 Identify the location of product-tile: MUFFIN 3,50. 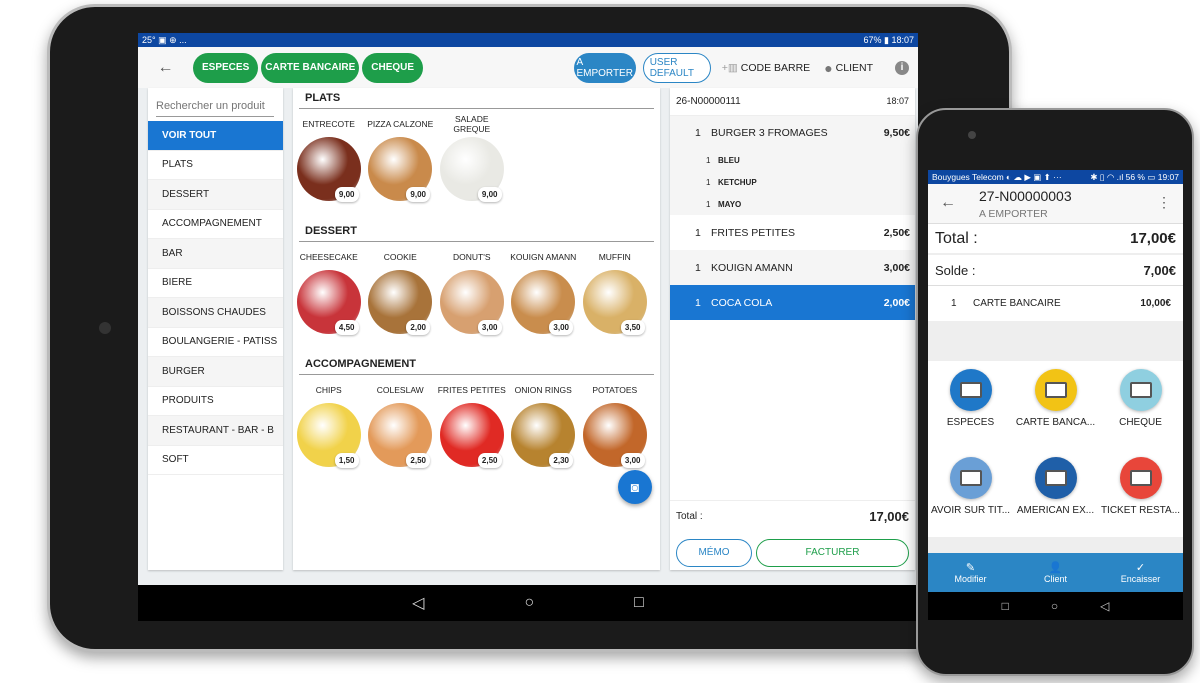
(615, 300).